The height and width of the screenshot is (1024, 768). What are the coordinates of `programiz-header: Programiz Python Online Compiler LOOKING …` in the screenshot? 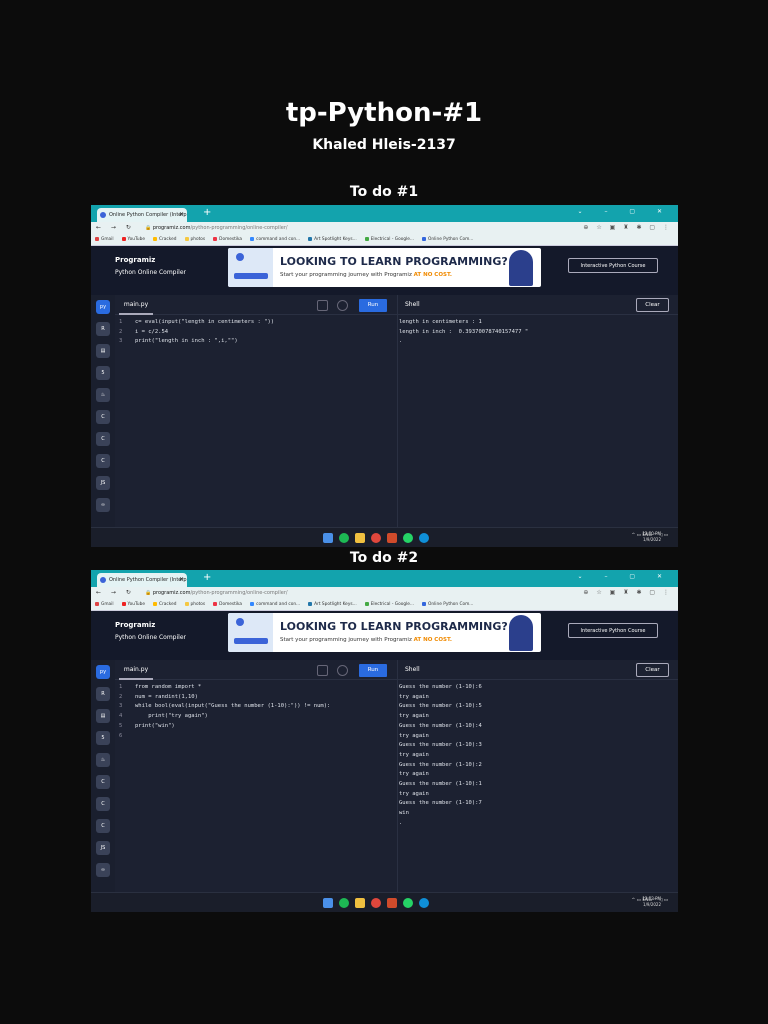 It's located at (384, 270).